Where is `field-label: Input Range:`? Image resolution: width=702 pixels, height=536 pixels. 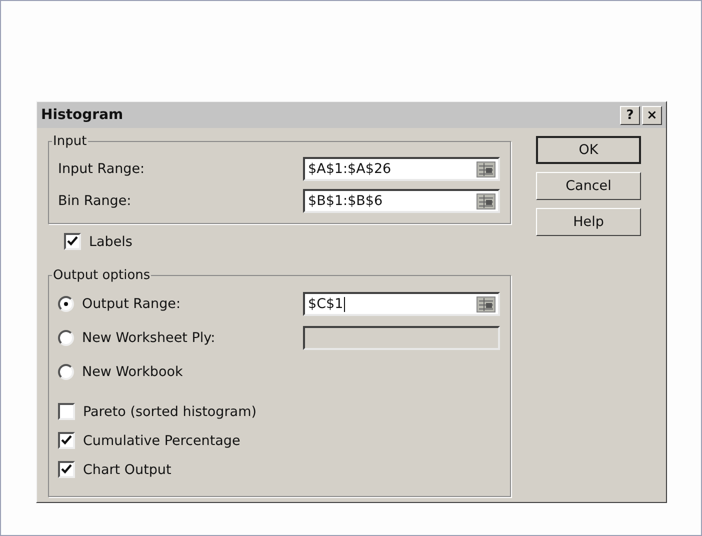
field-label: Input Range: is located at coordinates (102, 169).